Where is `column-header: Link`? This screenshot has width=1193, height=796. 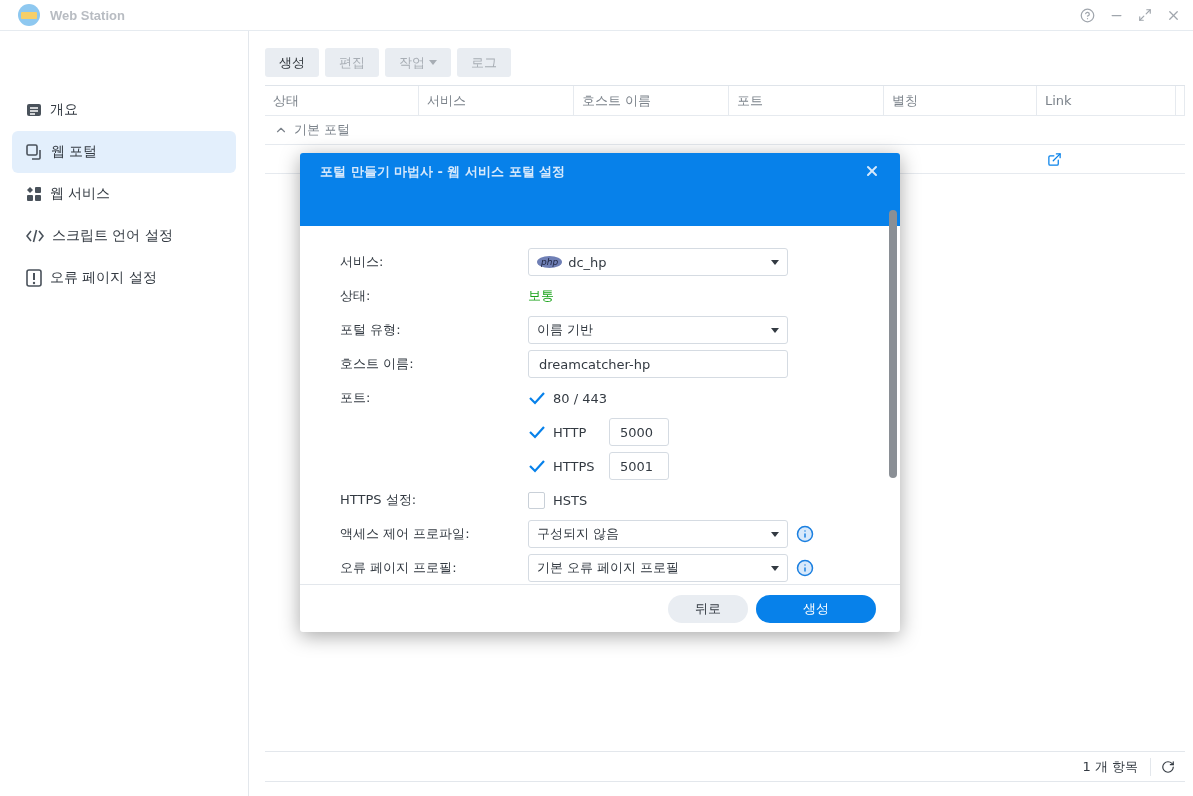 column-header: Link is located at coordinates (1106, 100).